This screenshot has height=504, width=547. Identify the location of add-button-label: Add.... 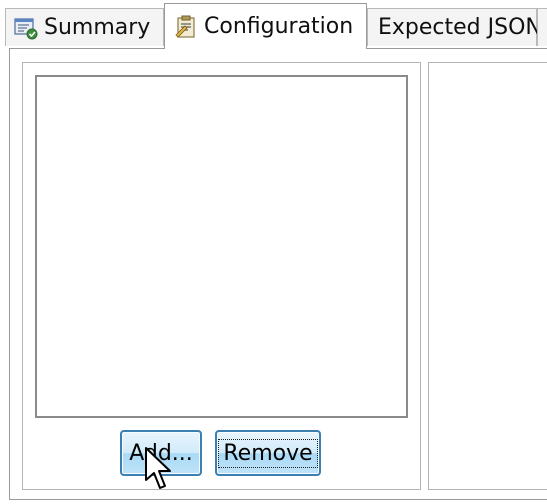
(161, 453).